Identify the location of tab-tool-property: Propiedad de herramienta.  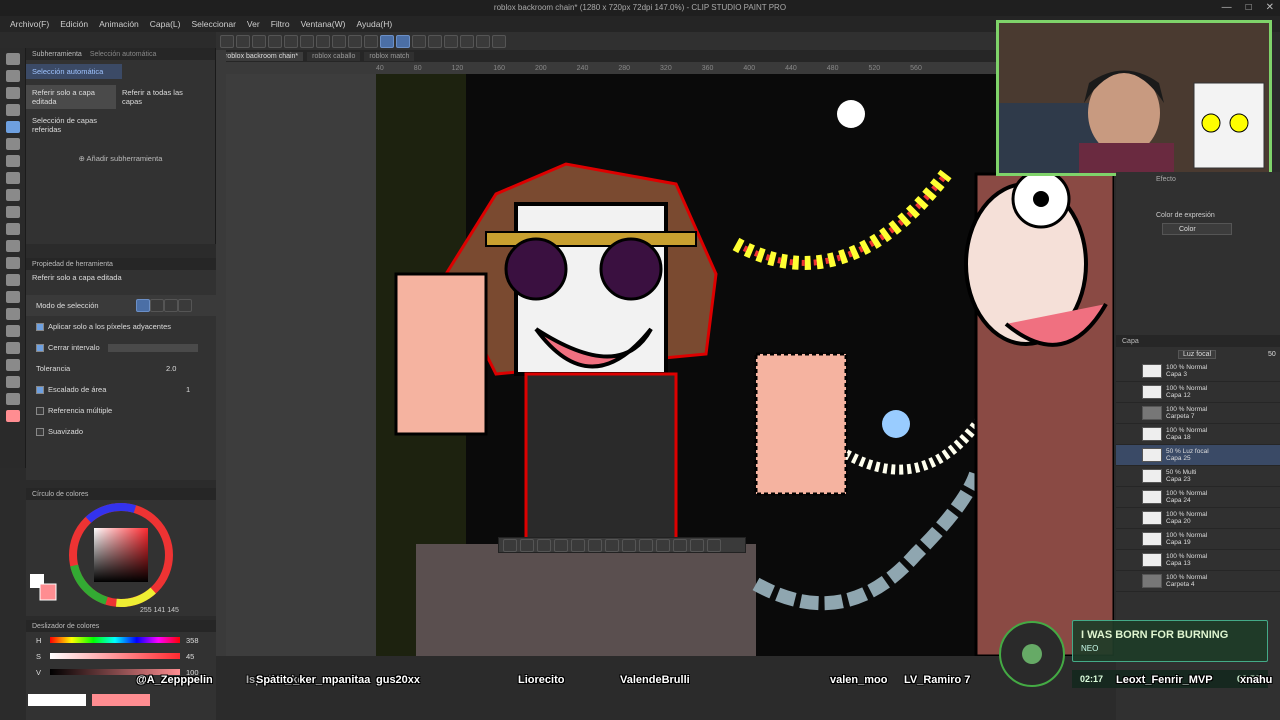
(72, 264).